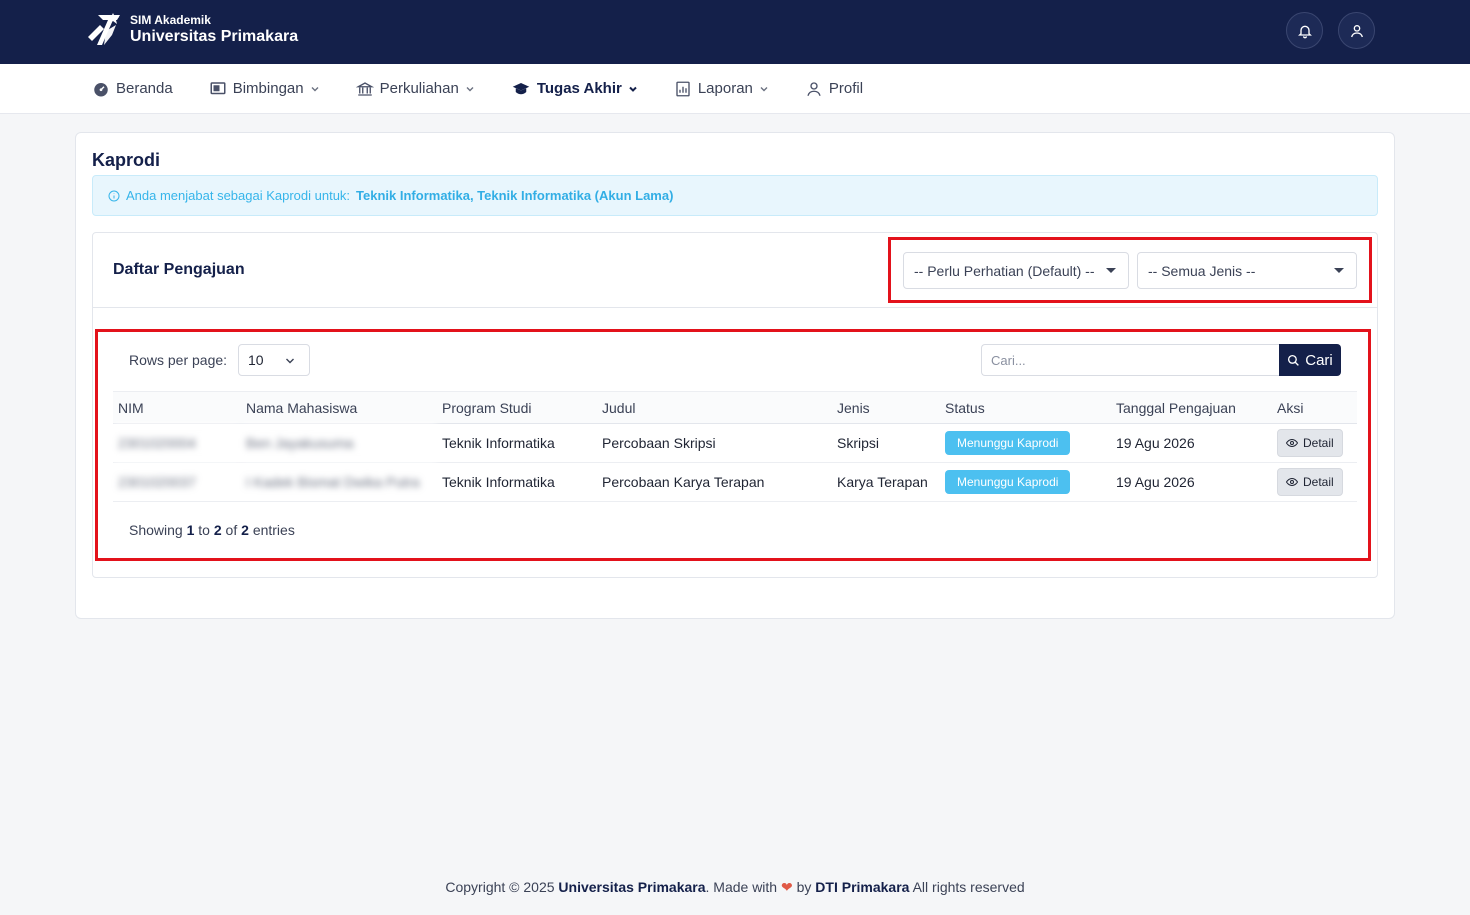 The height and width of the screenshot is (915, 1470). I want to click on showing-of-word: of, so click(231, 530).